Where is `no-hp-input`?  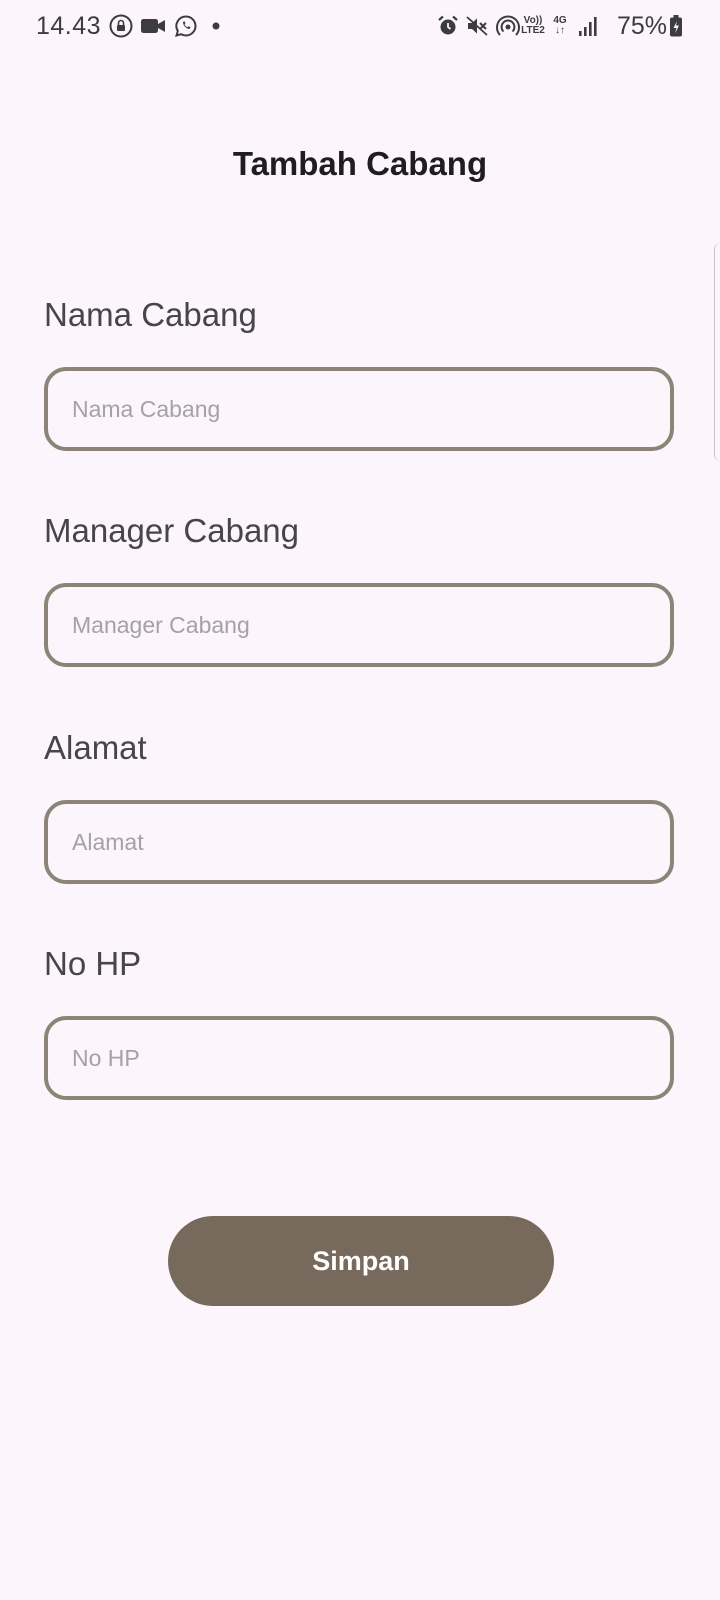 no-hp-input is located at coordinates (359, 1058).